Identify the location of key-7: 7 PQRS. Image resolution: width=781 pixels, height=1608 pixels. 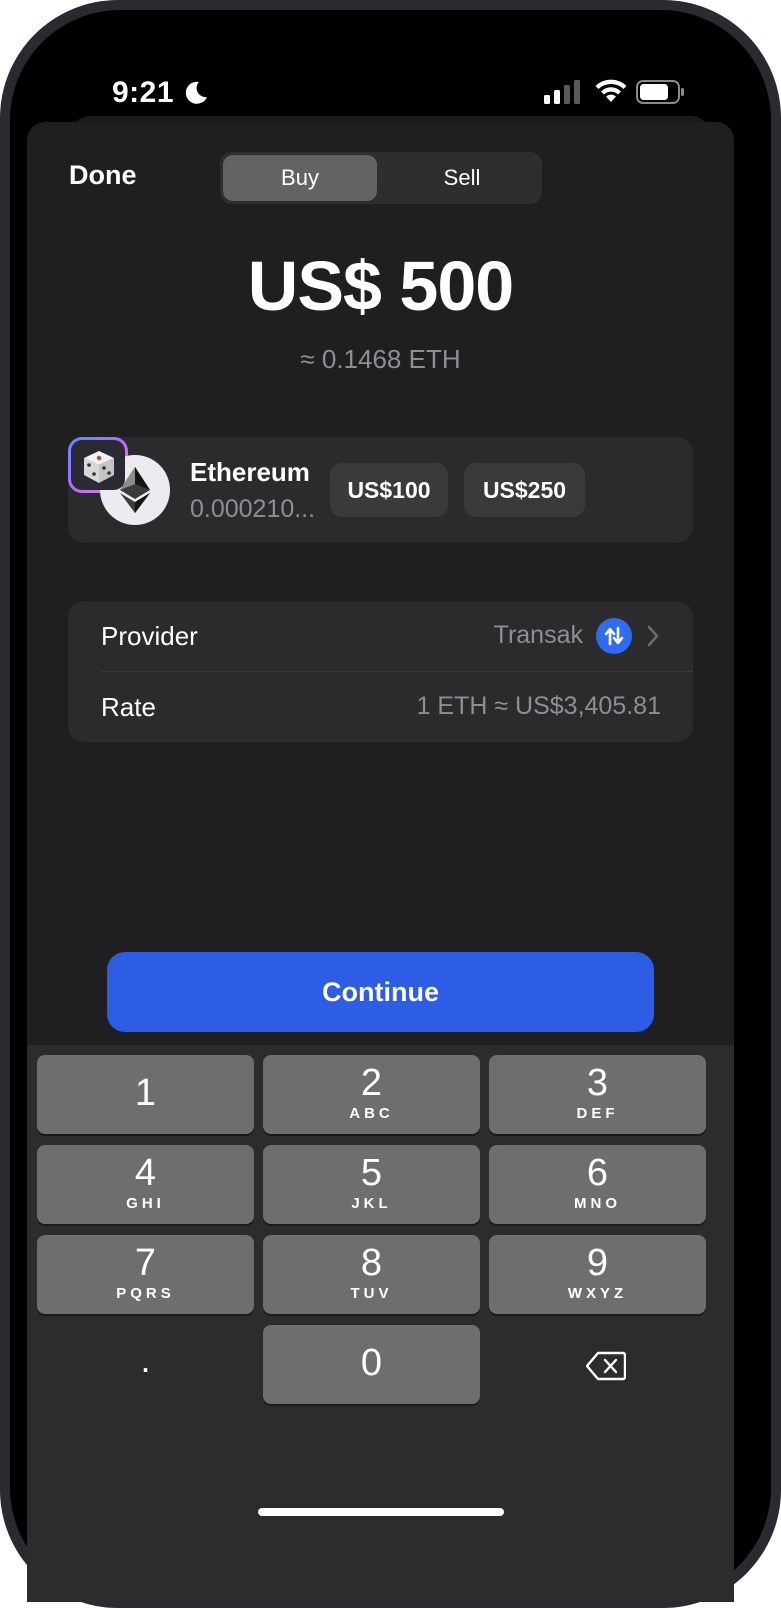
(145, 1274).